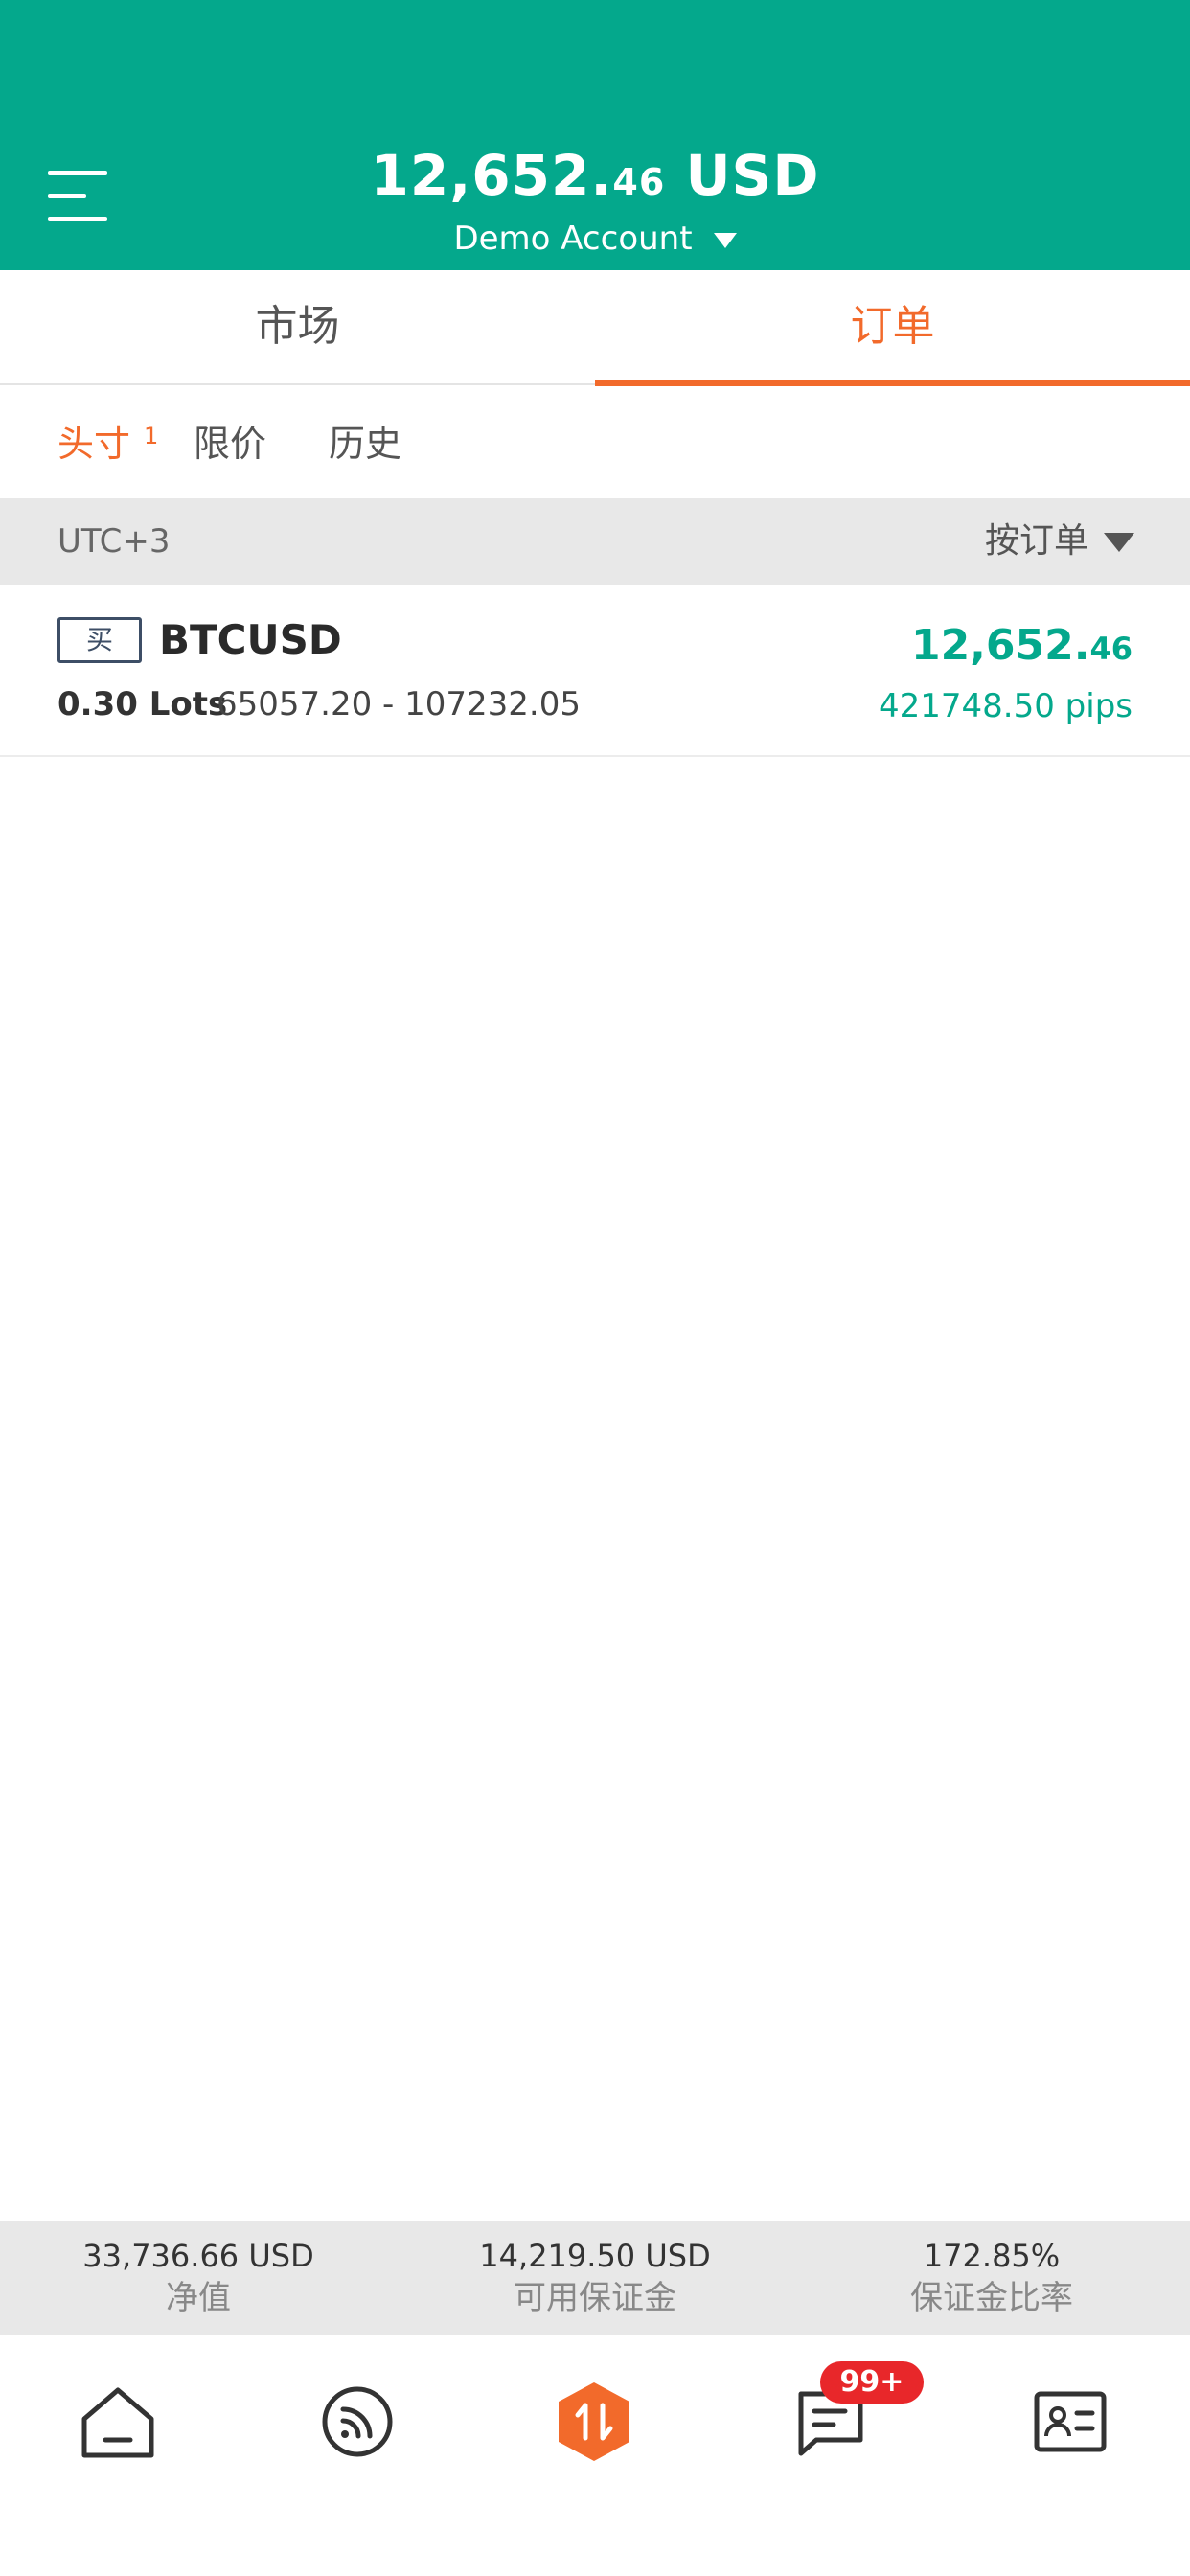 The height and width of the screenshot is (2576, 1190). Describe the element at coordinates (230, 444) in the screenshot. I see `subtab-limit: 限价` at that location.